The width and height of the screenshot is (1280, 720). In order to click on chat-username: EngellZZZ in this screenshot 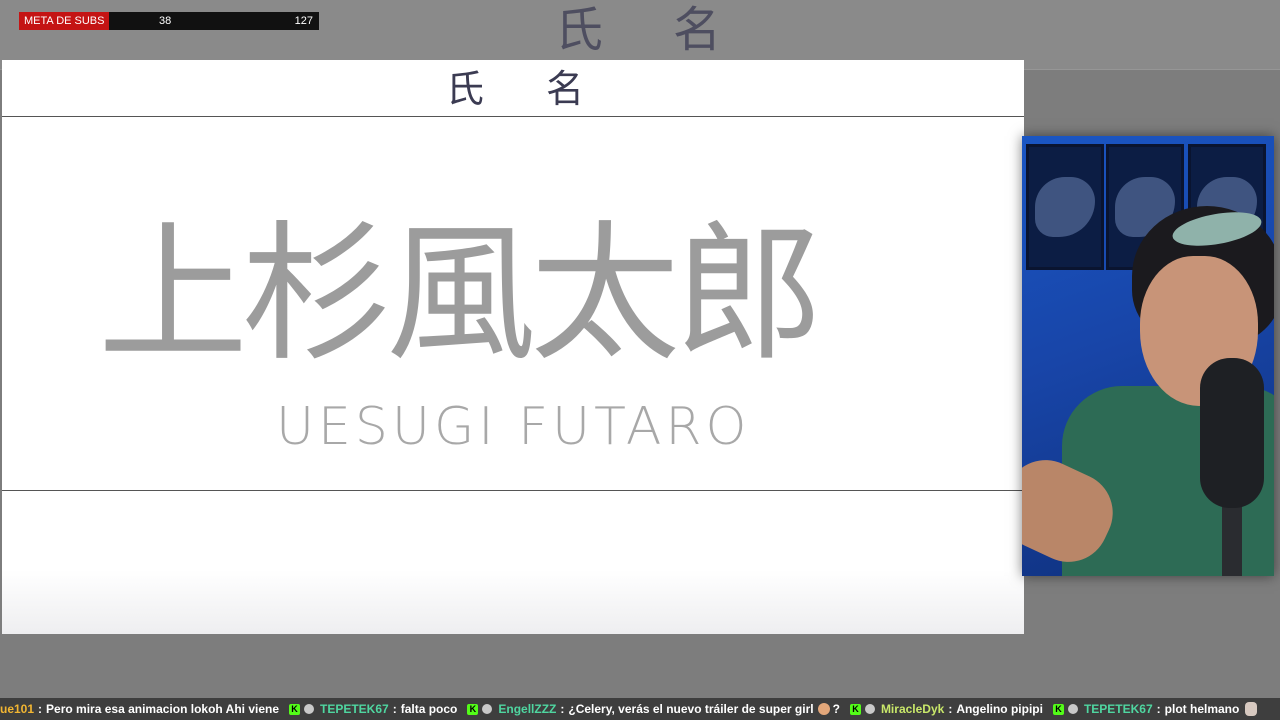, I will do `click(527, 709)`.